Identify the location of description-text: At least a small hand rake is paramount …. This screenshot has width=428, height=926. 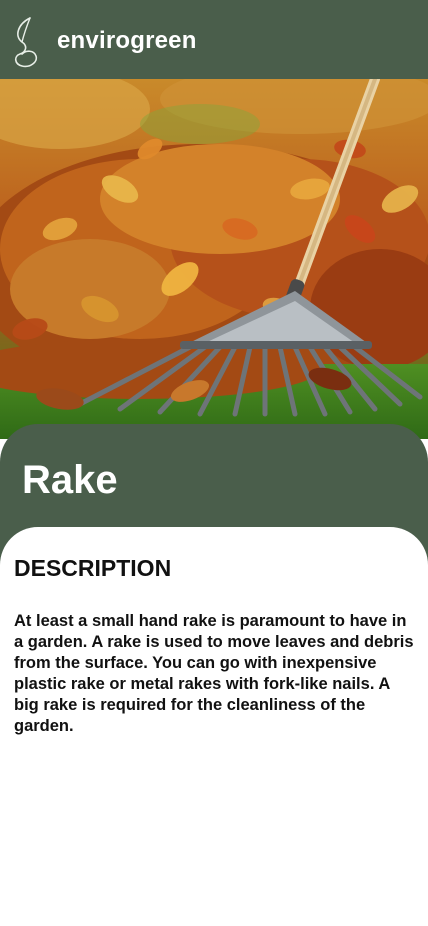
(214, 673).